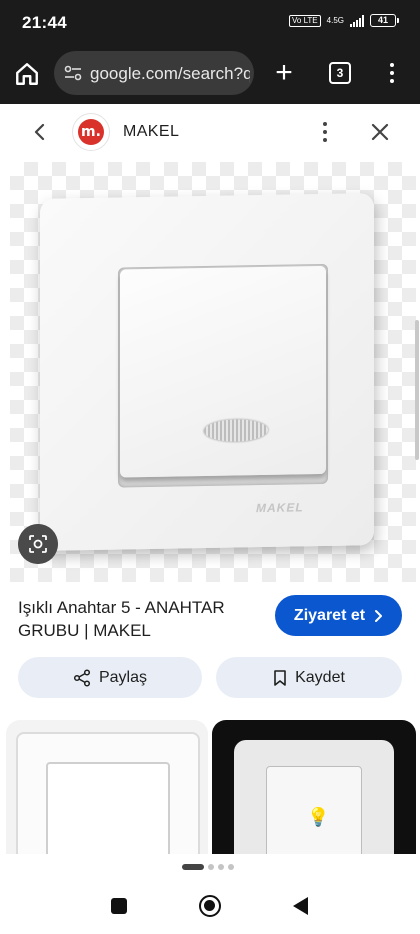 This screenshot has width=420, height=934. I want to click on home-icon, so click(27, 74).